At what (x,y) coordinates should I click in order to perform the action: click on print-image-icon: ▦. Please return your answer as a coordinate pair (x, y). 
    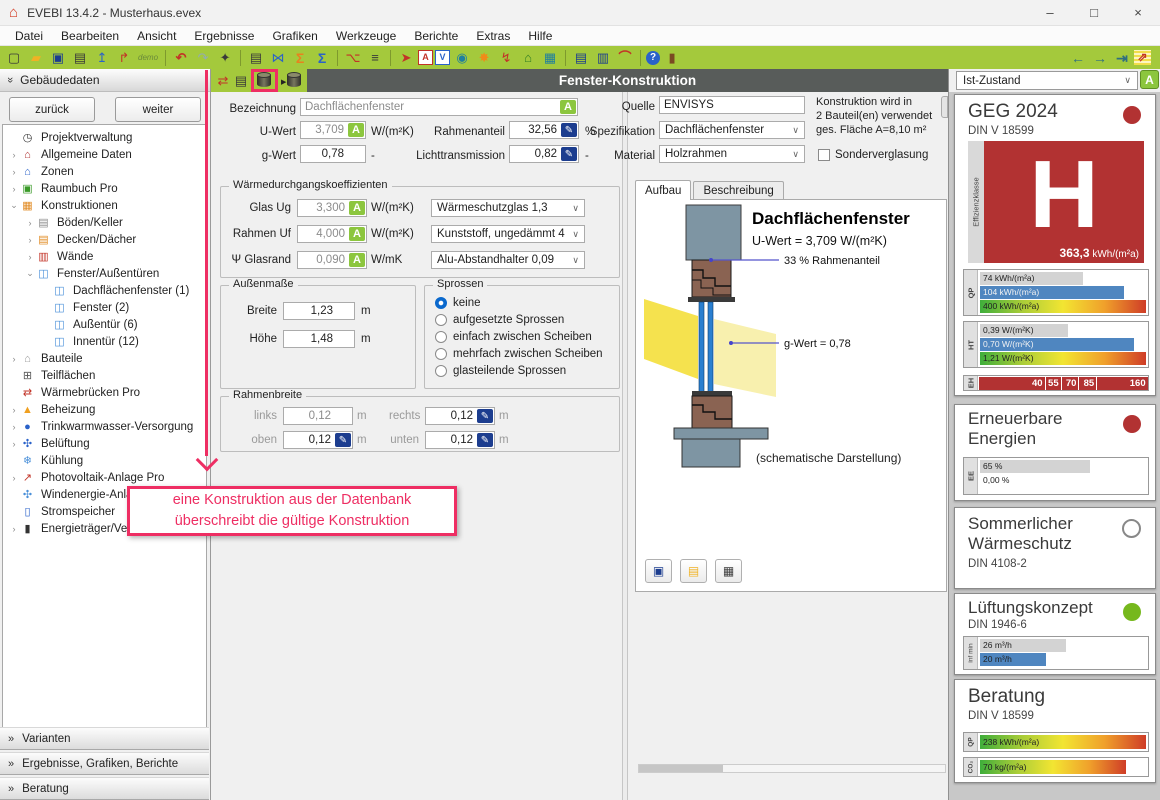
    Looking at the image, I should click on (728, 571).